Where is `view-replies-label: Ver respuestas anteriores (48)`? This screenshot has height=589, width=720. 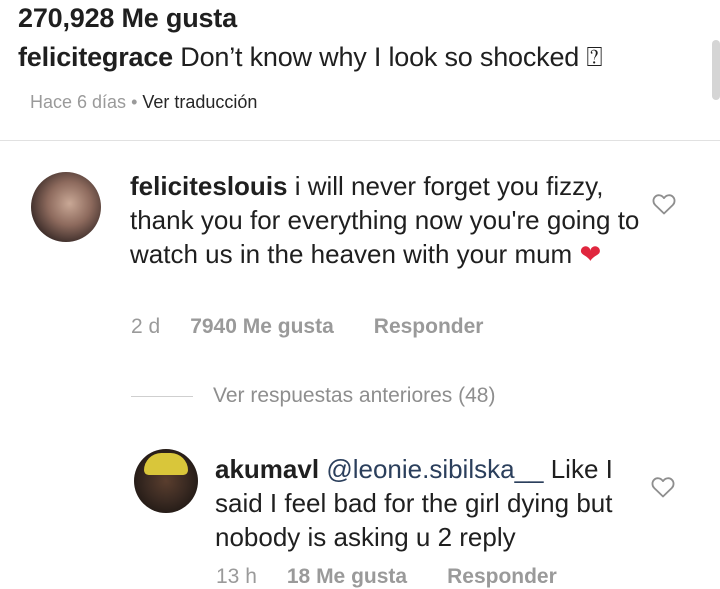 view-replies-label: Ver respuestas anteriores (48) is located at coordinates (354, 395).